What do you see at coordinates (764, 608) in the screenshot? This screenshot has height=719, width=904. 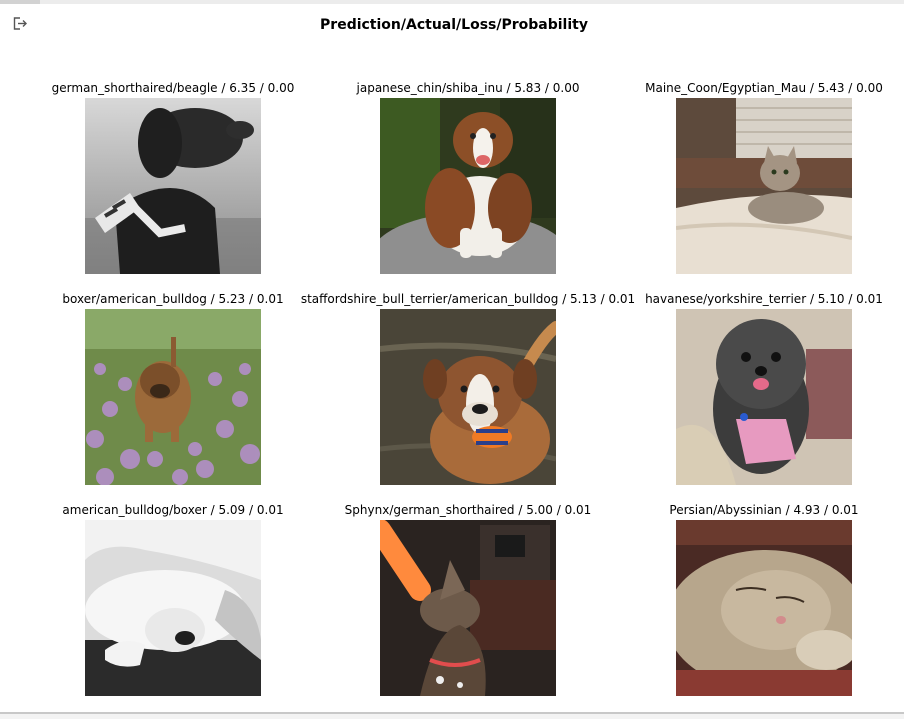 I see `image-sleeping-cat` at bounding box center [764, 608].